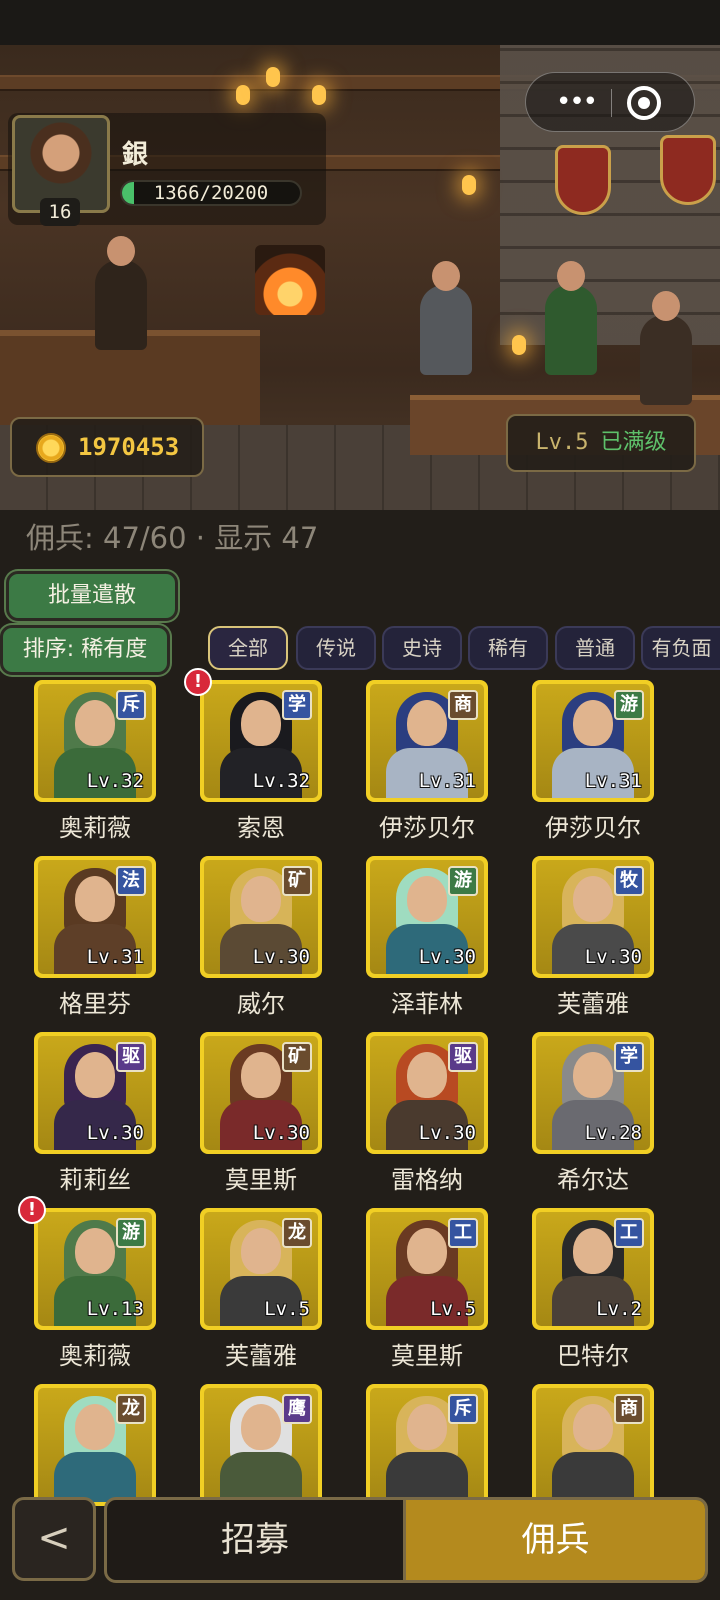  I want to click on hero-card: 工 Lv.5 莫里斯, so click(427, 1289).